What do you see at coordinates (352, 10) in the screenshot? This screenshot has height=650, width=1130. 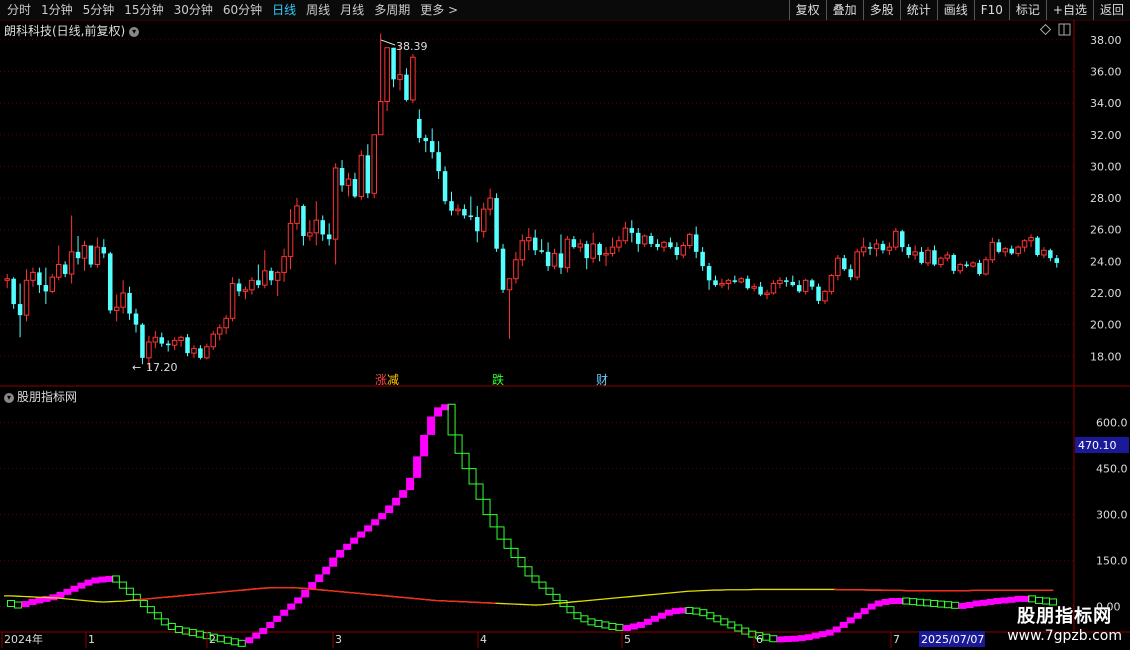 I see `tab-period-8: 月线` at bounding box center [352, 10].